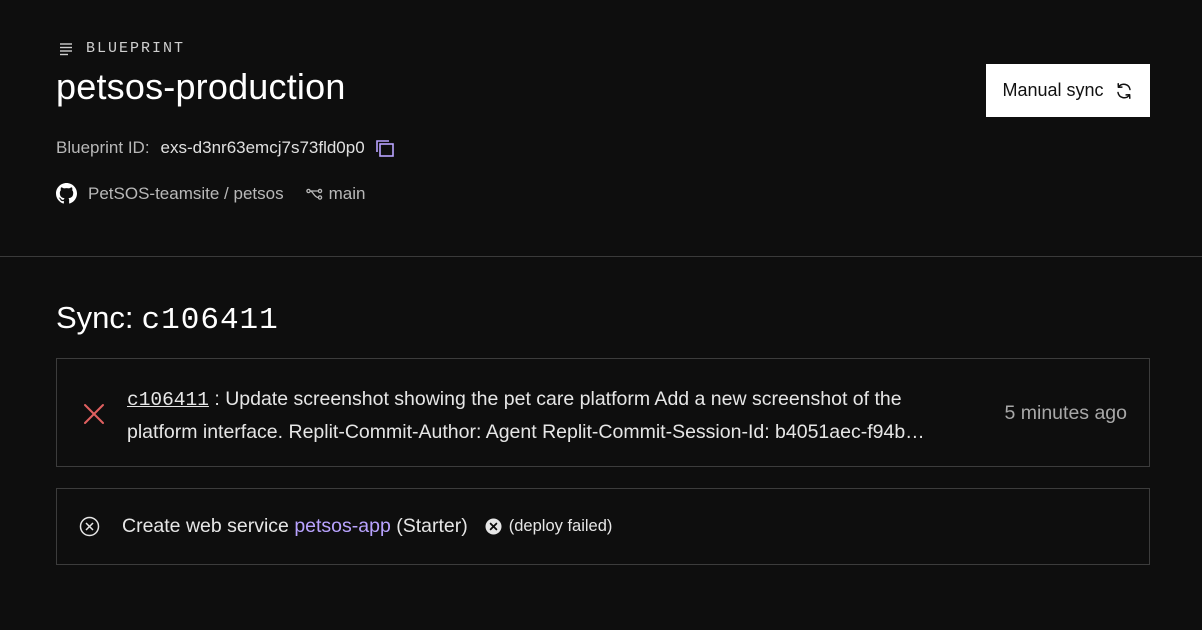  What do you see at coordinates (314, 194) in the screenshot?
I see `branch-icon` at bounding box center [314, 194].